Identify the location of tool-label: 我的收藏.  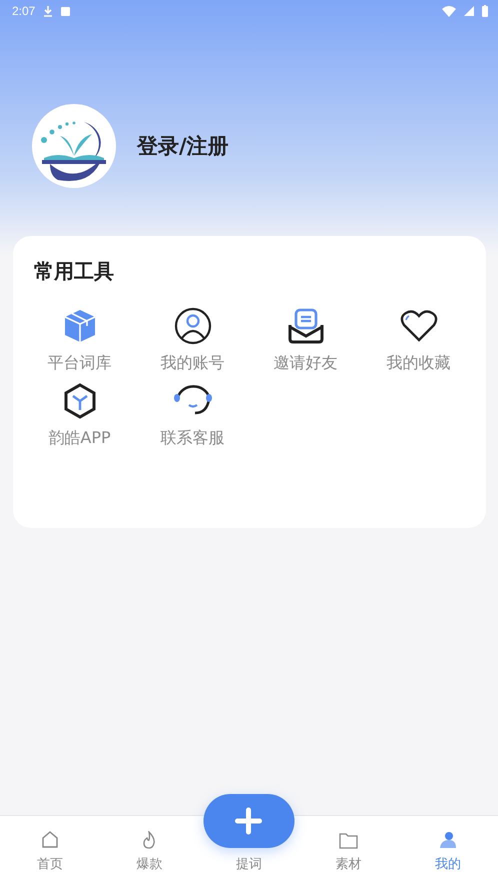
(418, 363).